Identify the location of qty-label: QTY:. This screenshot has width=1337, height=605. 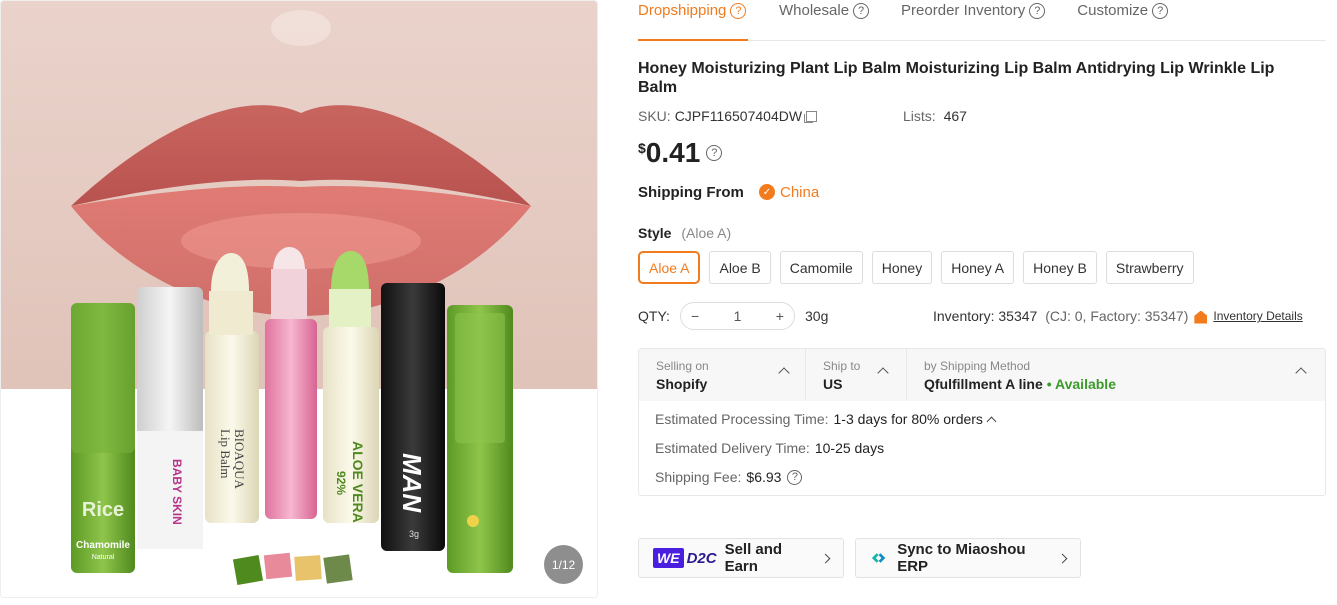
(654, 316).